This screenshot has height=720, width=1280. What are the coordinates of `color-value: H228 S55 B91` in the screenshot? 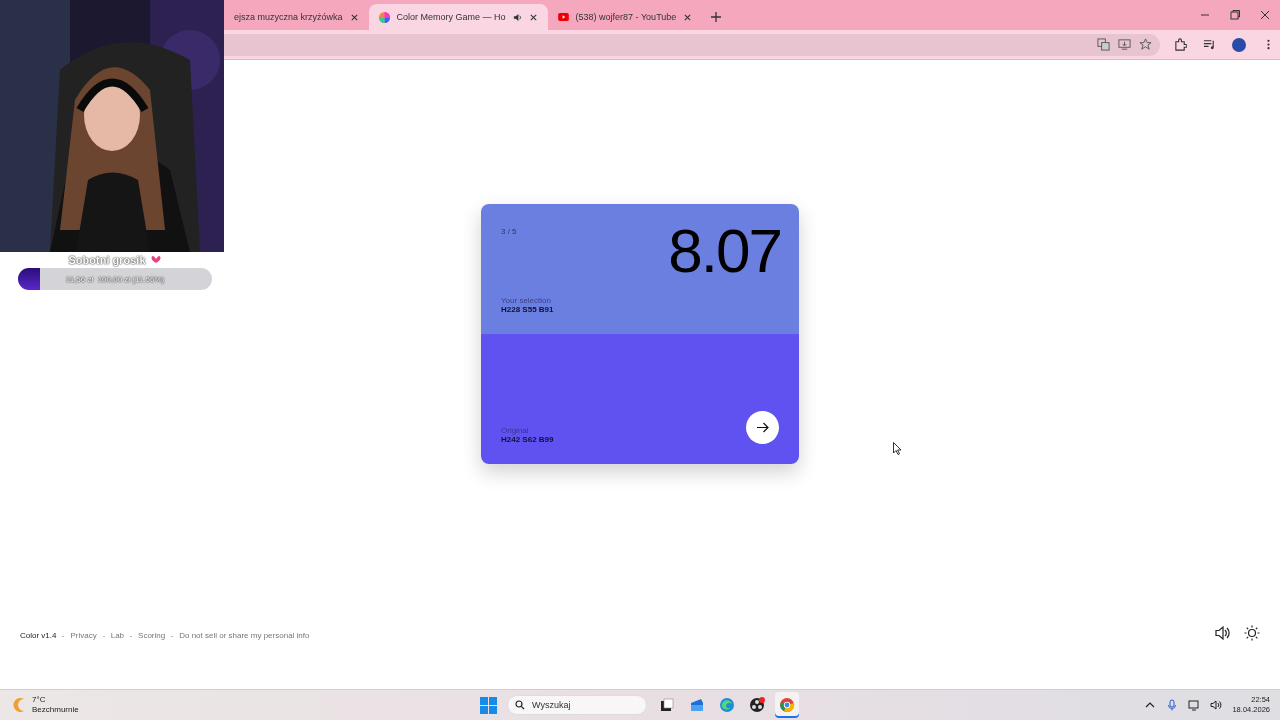 It's located at (527, 309).